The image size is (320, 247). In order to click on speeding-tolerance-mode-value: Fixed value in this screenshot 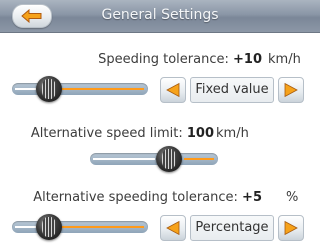, I will do `click(232, 90)`.